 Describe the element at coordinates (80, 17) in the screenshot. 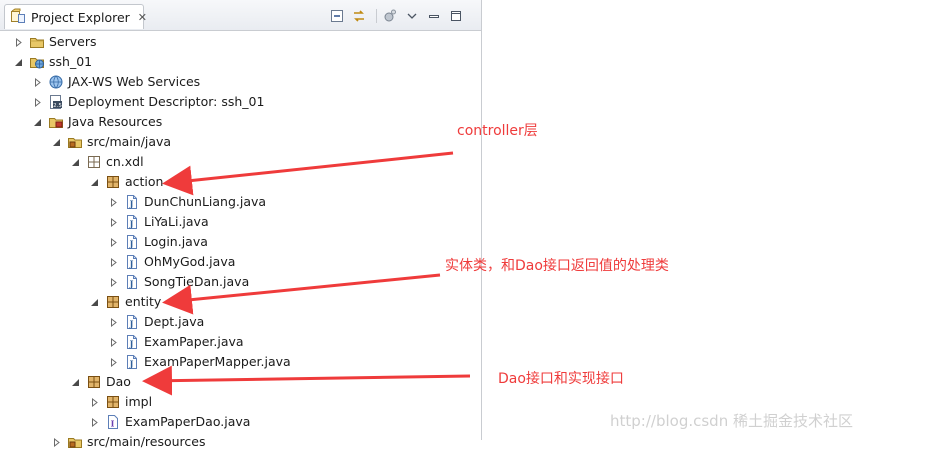

I see `tab-title: Project Explorer` at that location.